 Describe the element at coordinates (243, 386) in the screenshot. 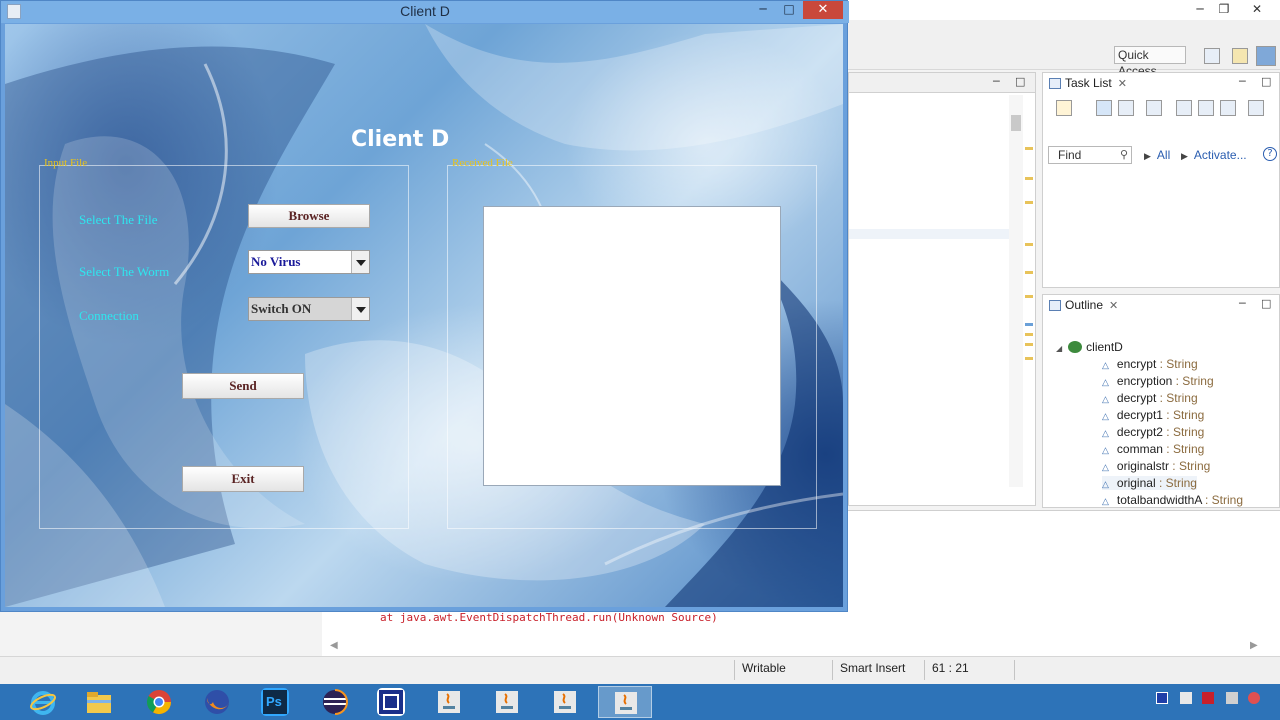

I see `send-button: Send` at that location.